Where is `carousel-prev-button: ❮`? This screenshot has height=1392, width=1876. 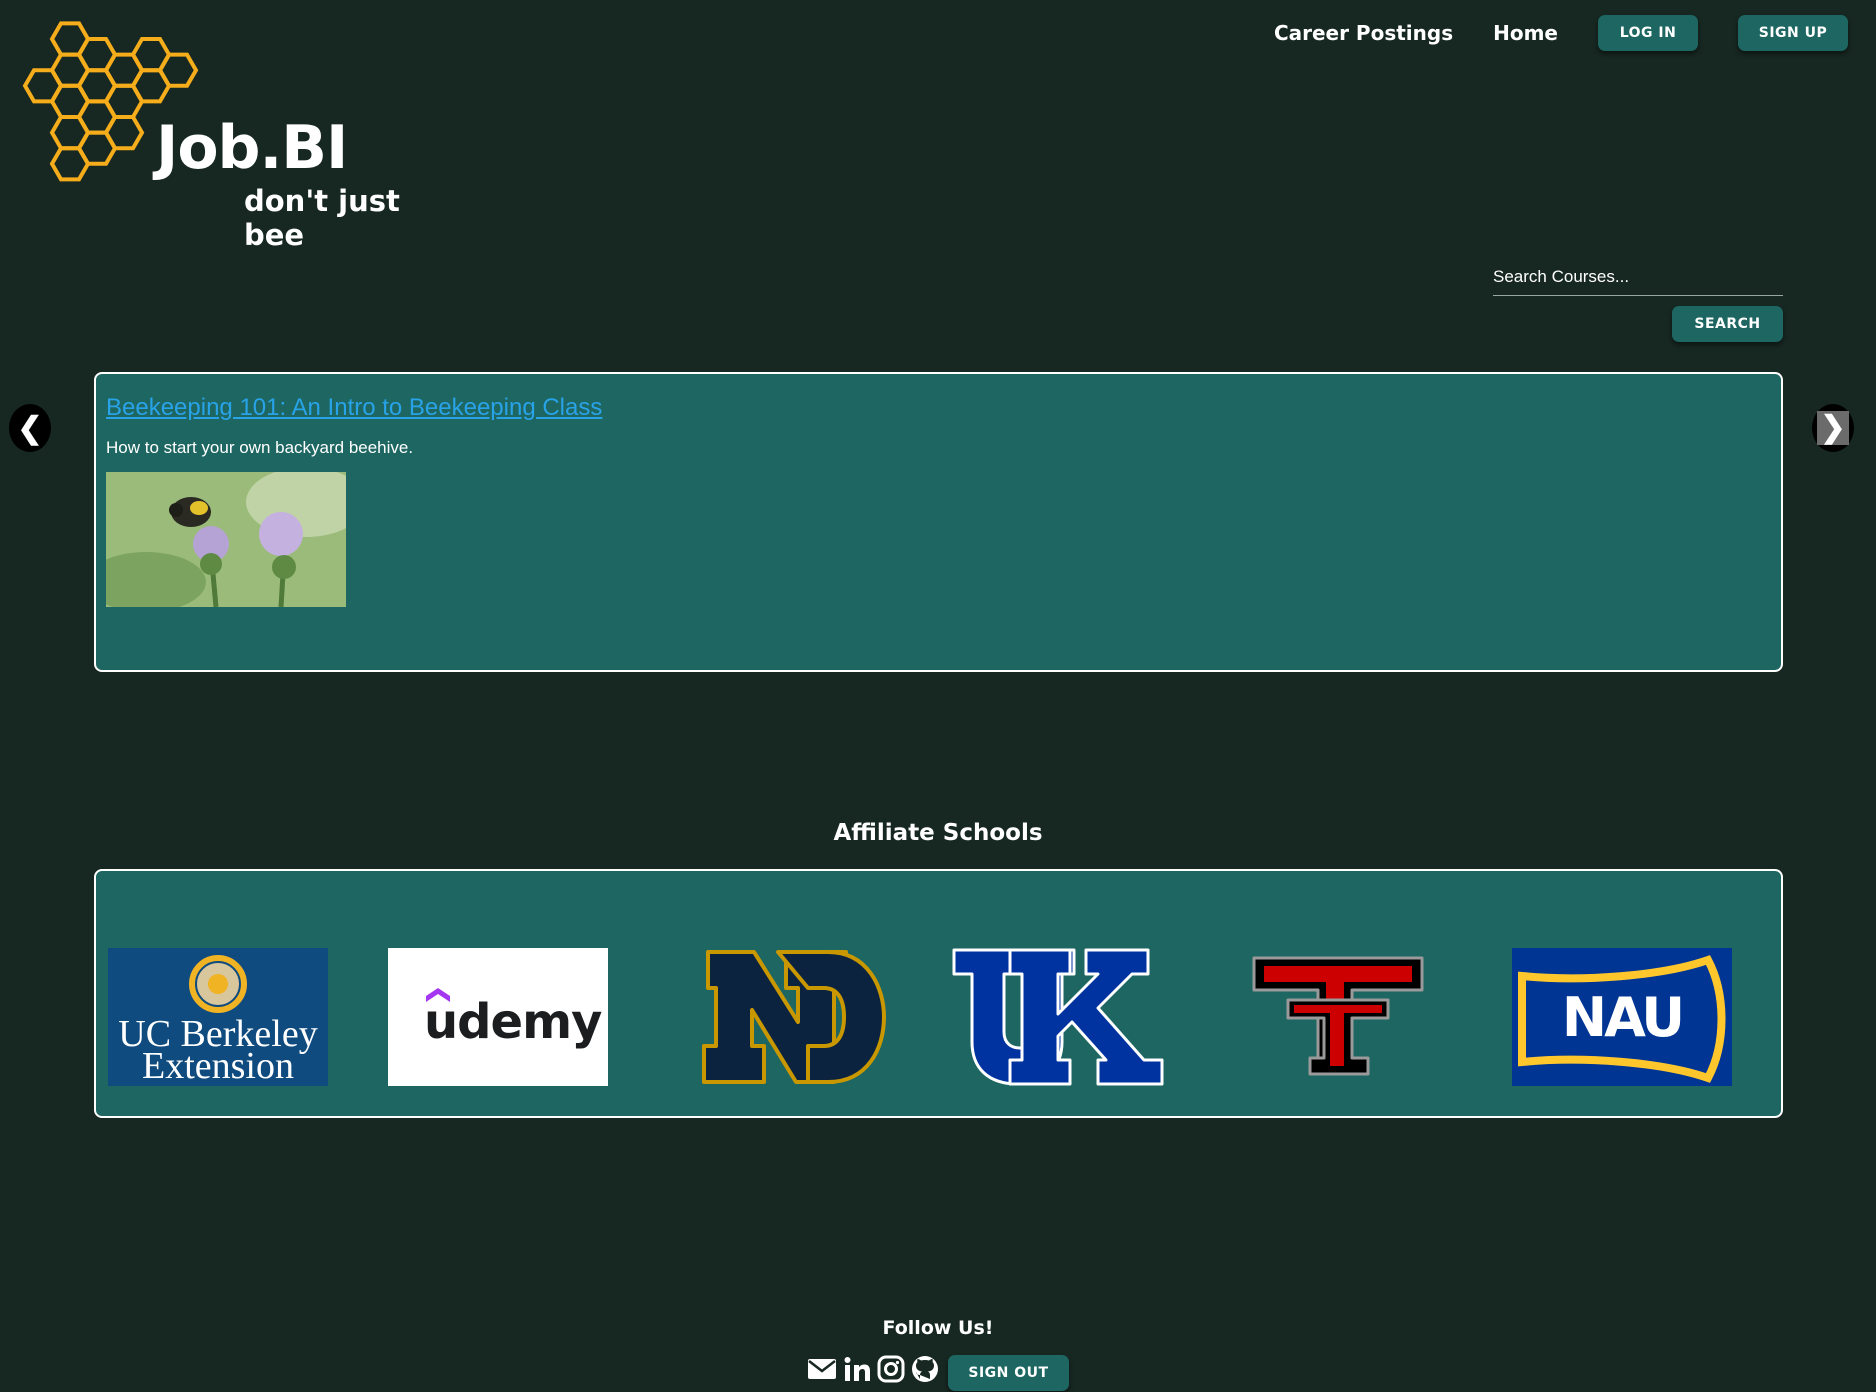 carousel-prev-button: ❮ is located at coordinates (30, 428).